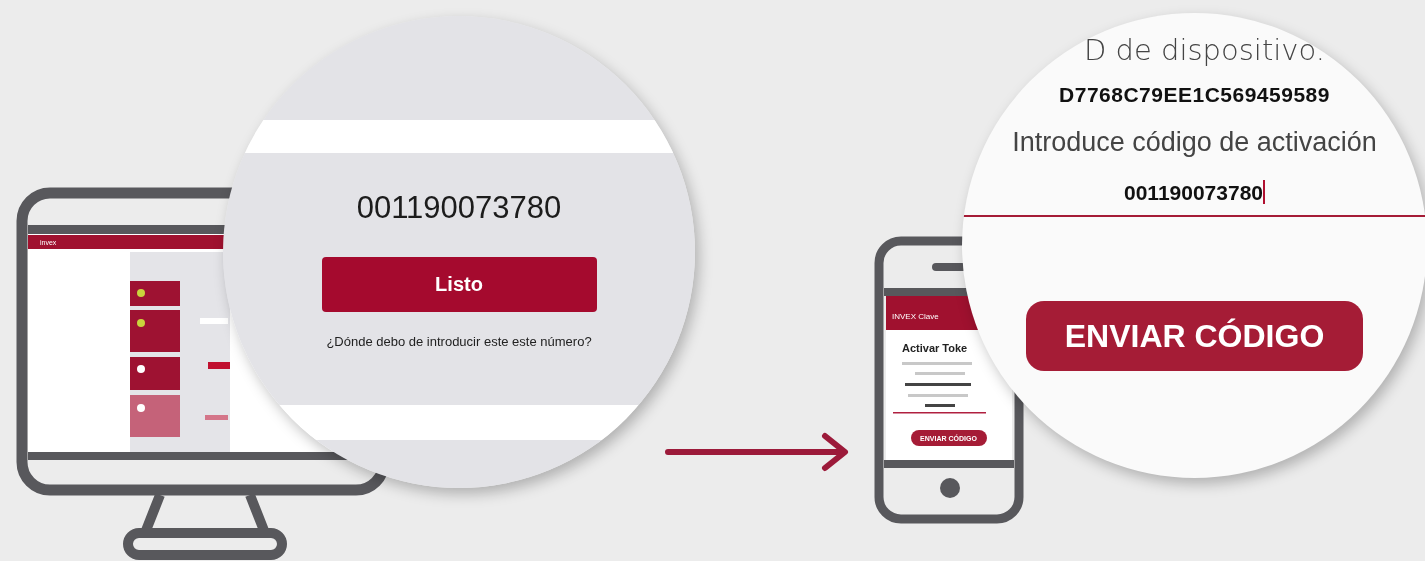 The width and height of the screenshot is (1425, 561). Describe the element at coordinates (756, 452) in the screenshot. I see `arrow-icon` at that location.